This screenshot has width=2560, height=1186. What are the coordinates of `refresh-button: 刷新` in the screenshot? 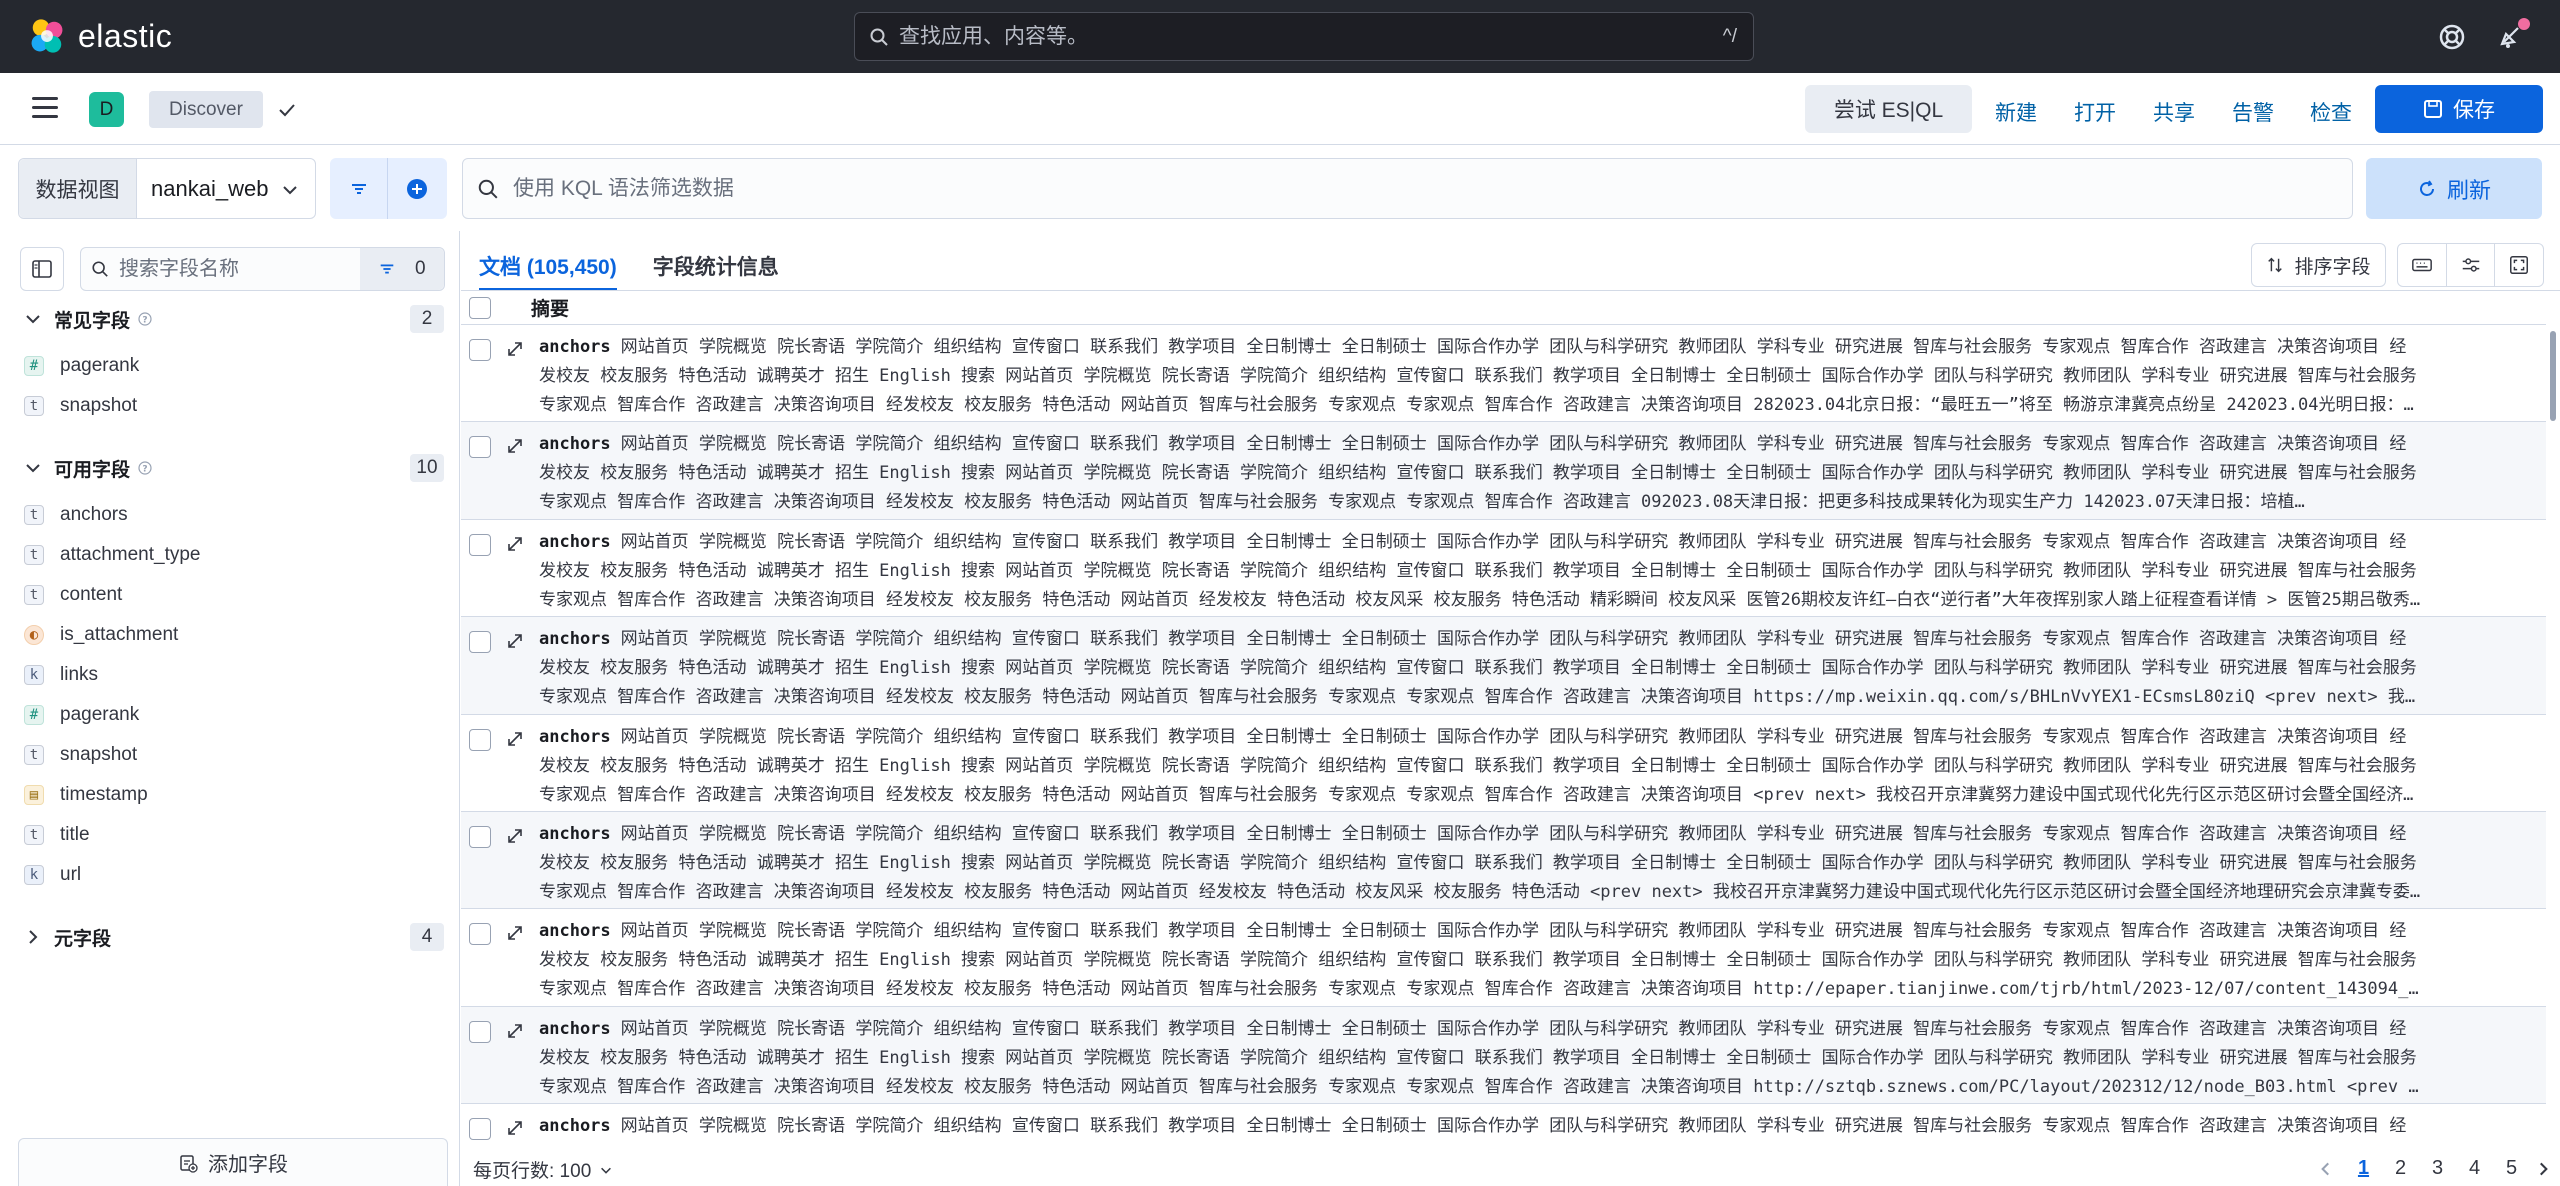 It's located at (2454, 188).